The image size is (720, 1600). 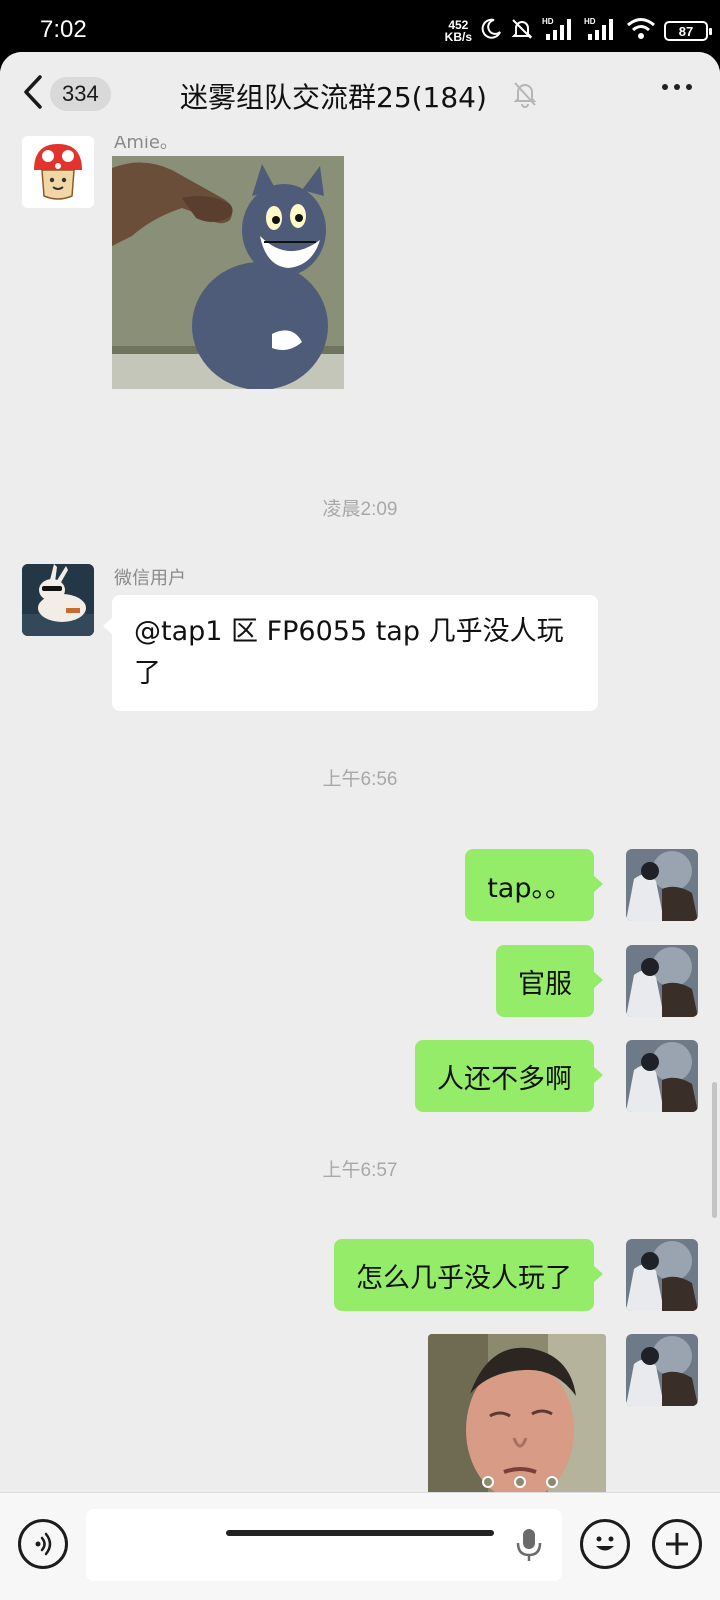 I want to click on avatar-amie, so click(x=58, y=172).